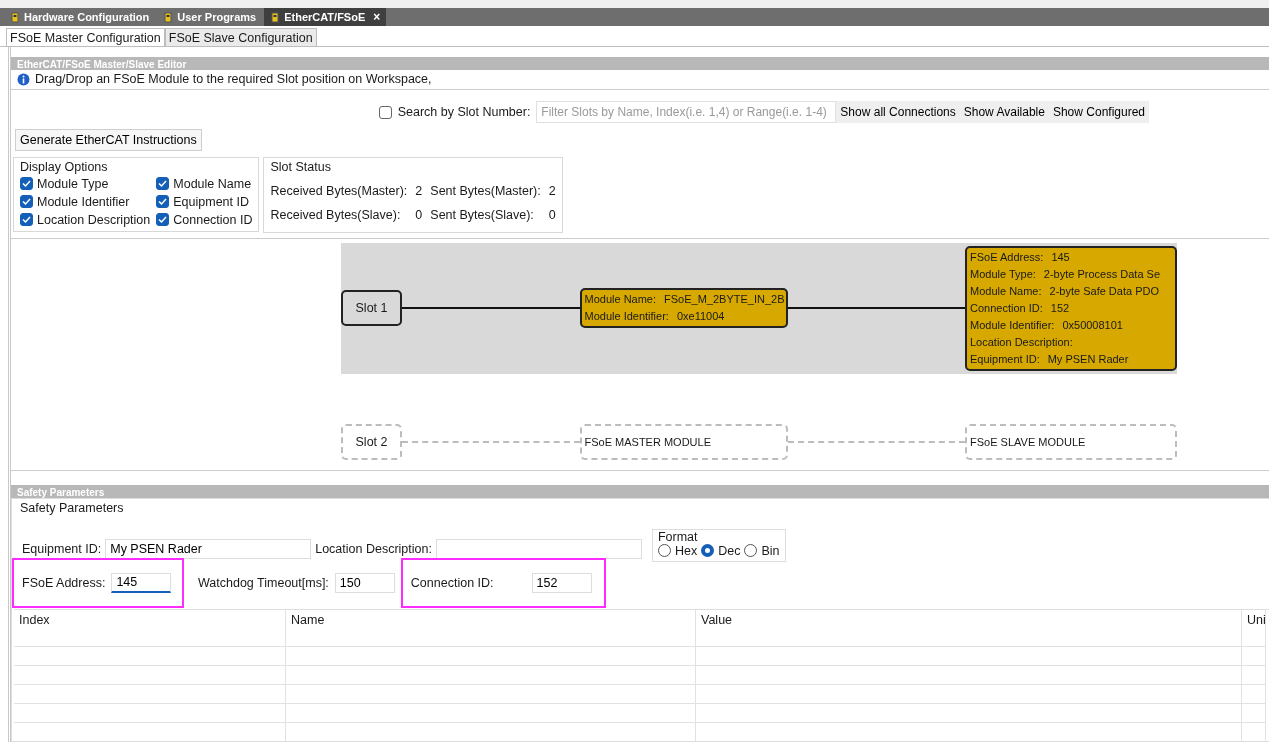 The width and height of the screenshot is (1269, 742). Describe the element at coordinates (464, 112) in the screenshot. I see `search-label: Search by Slot Number:` at that location.